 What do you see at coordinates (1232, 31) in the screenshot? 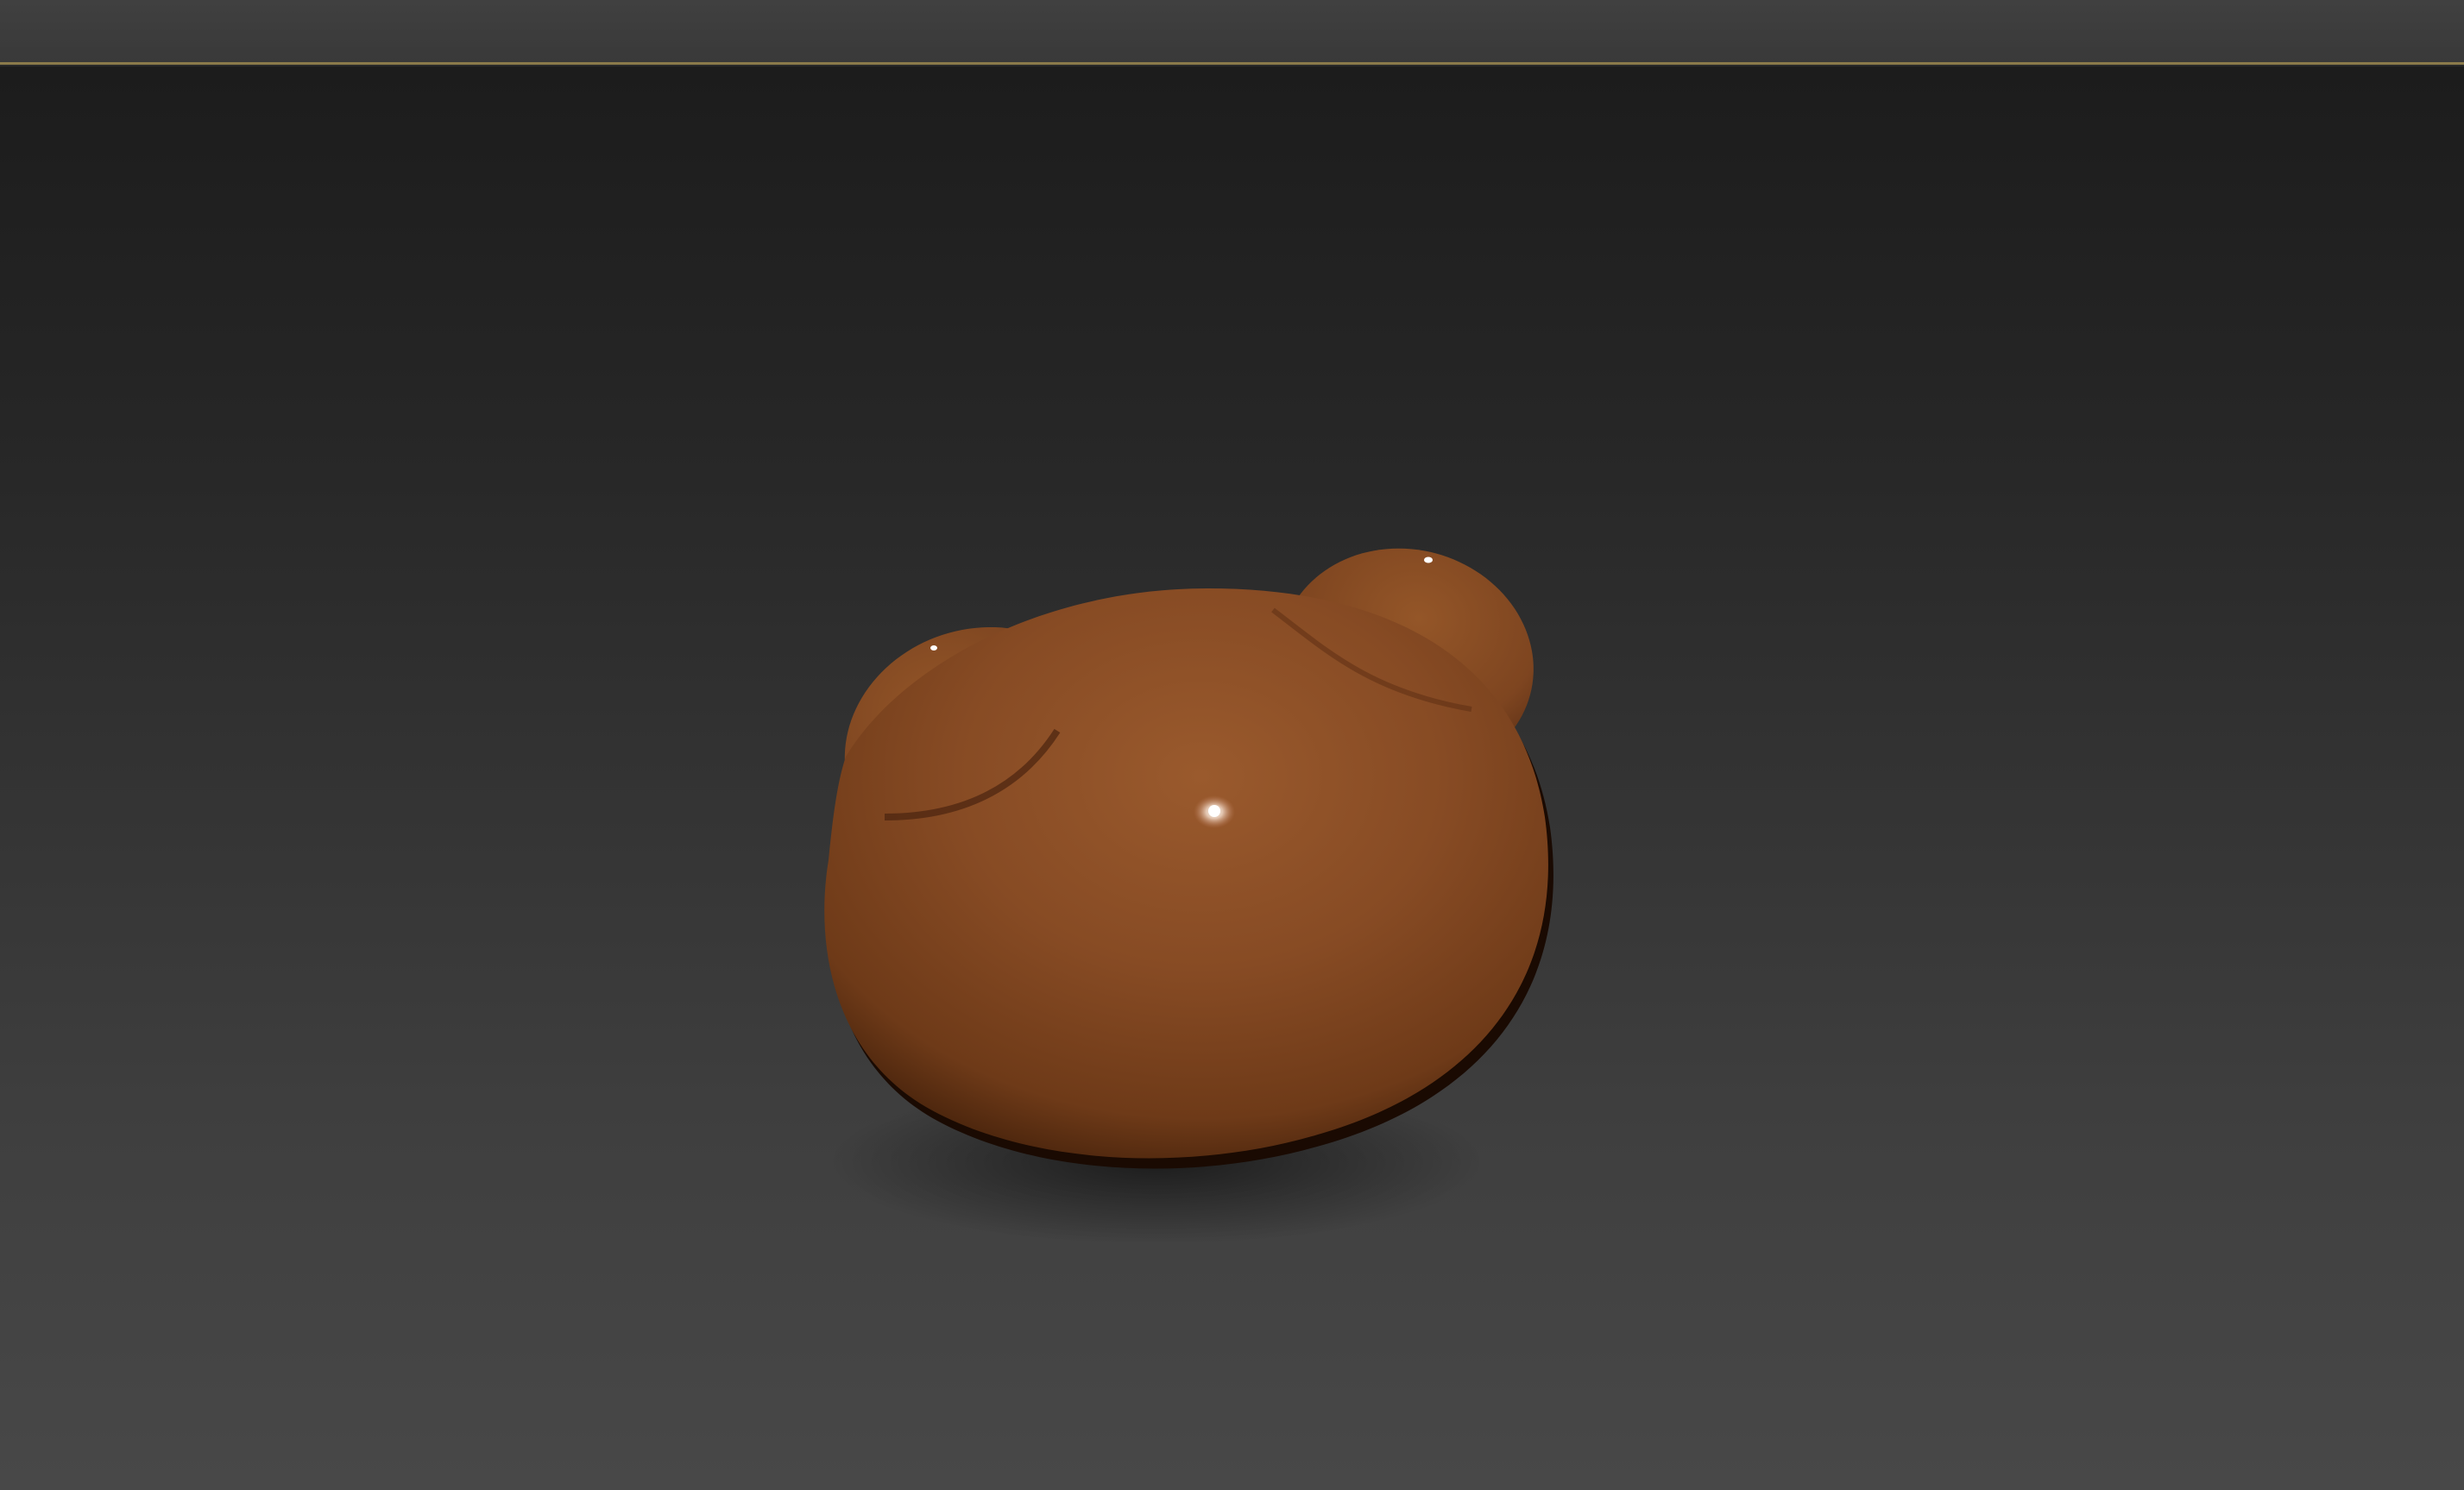
I see `top-toolbar` at bounding box center [1232, 31].